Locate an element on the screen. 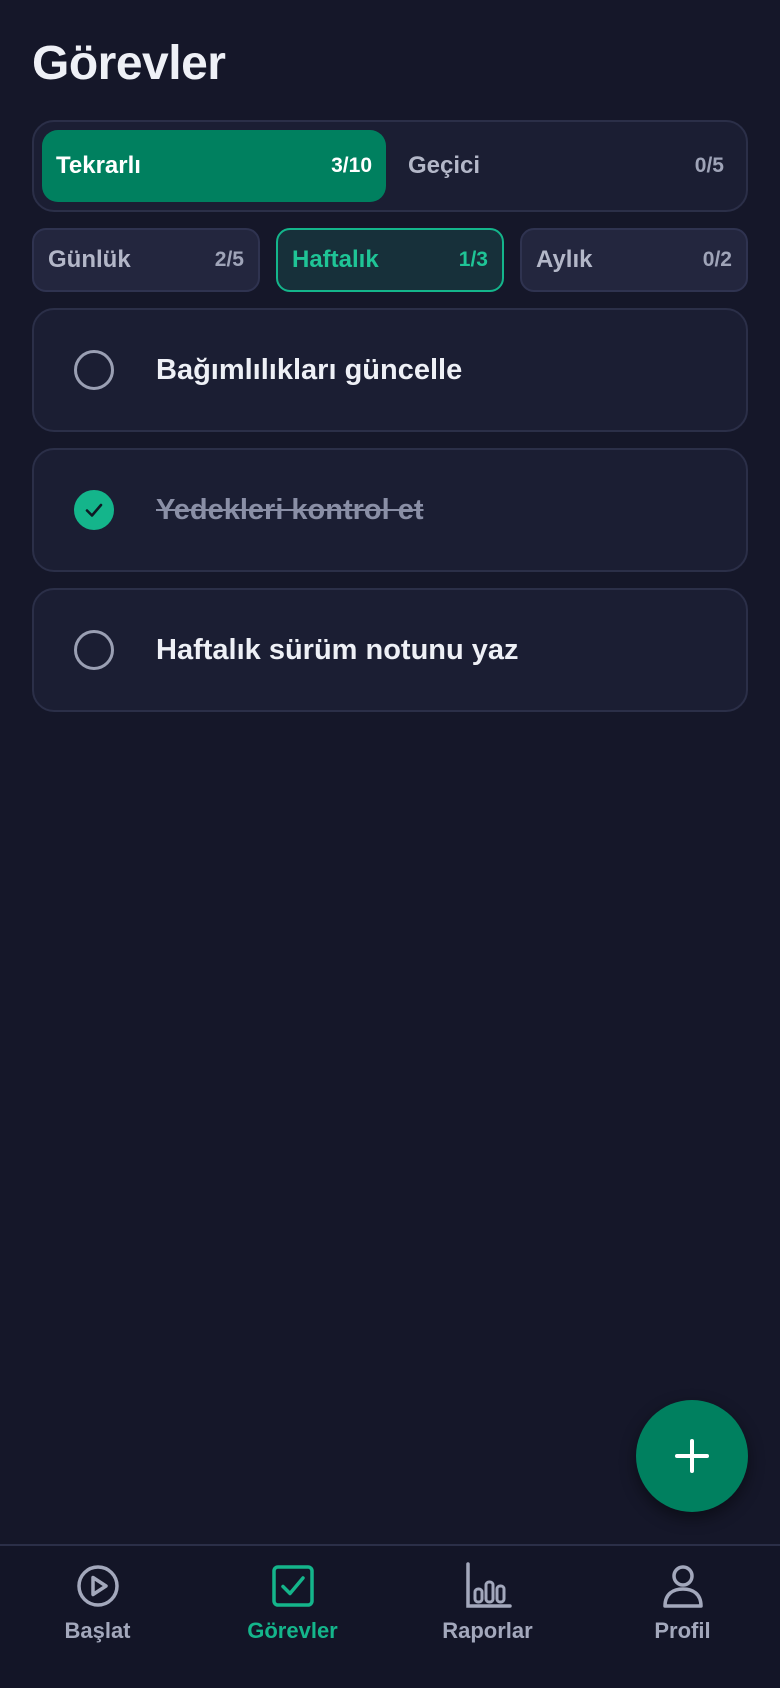 The height and width of the screenshot is (1688, 780). period-filter-chips: Günlük 2/5 Haftalık 1/3 Aylık 0/2 is located at coordinates (390, 260).